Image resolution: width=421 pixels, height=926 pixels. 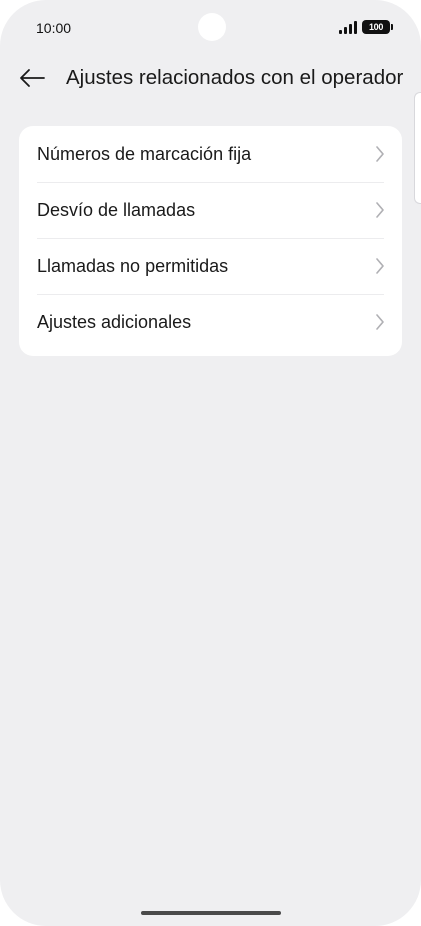 What do you see at coordinates (348, 27) in the screenshot?
I see `signal-bars-icon` at bounding box center [348, 27].